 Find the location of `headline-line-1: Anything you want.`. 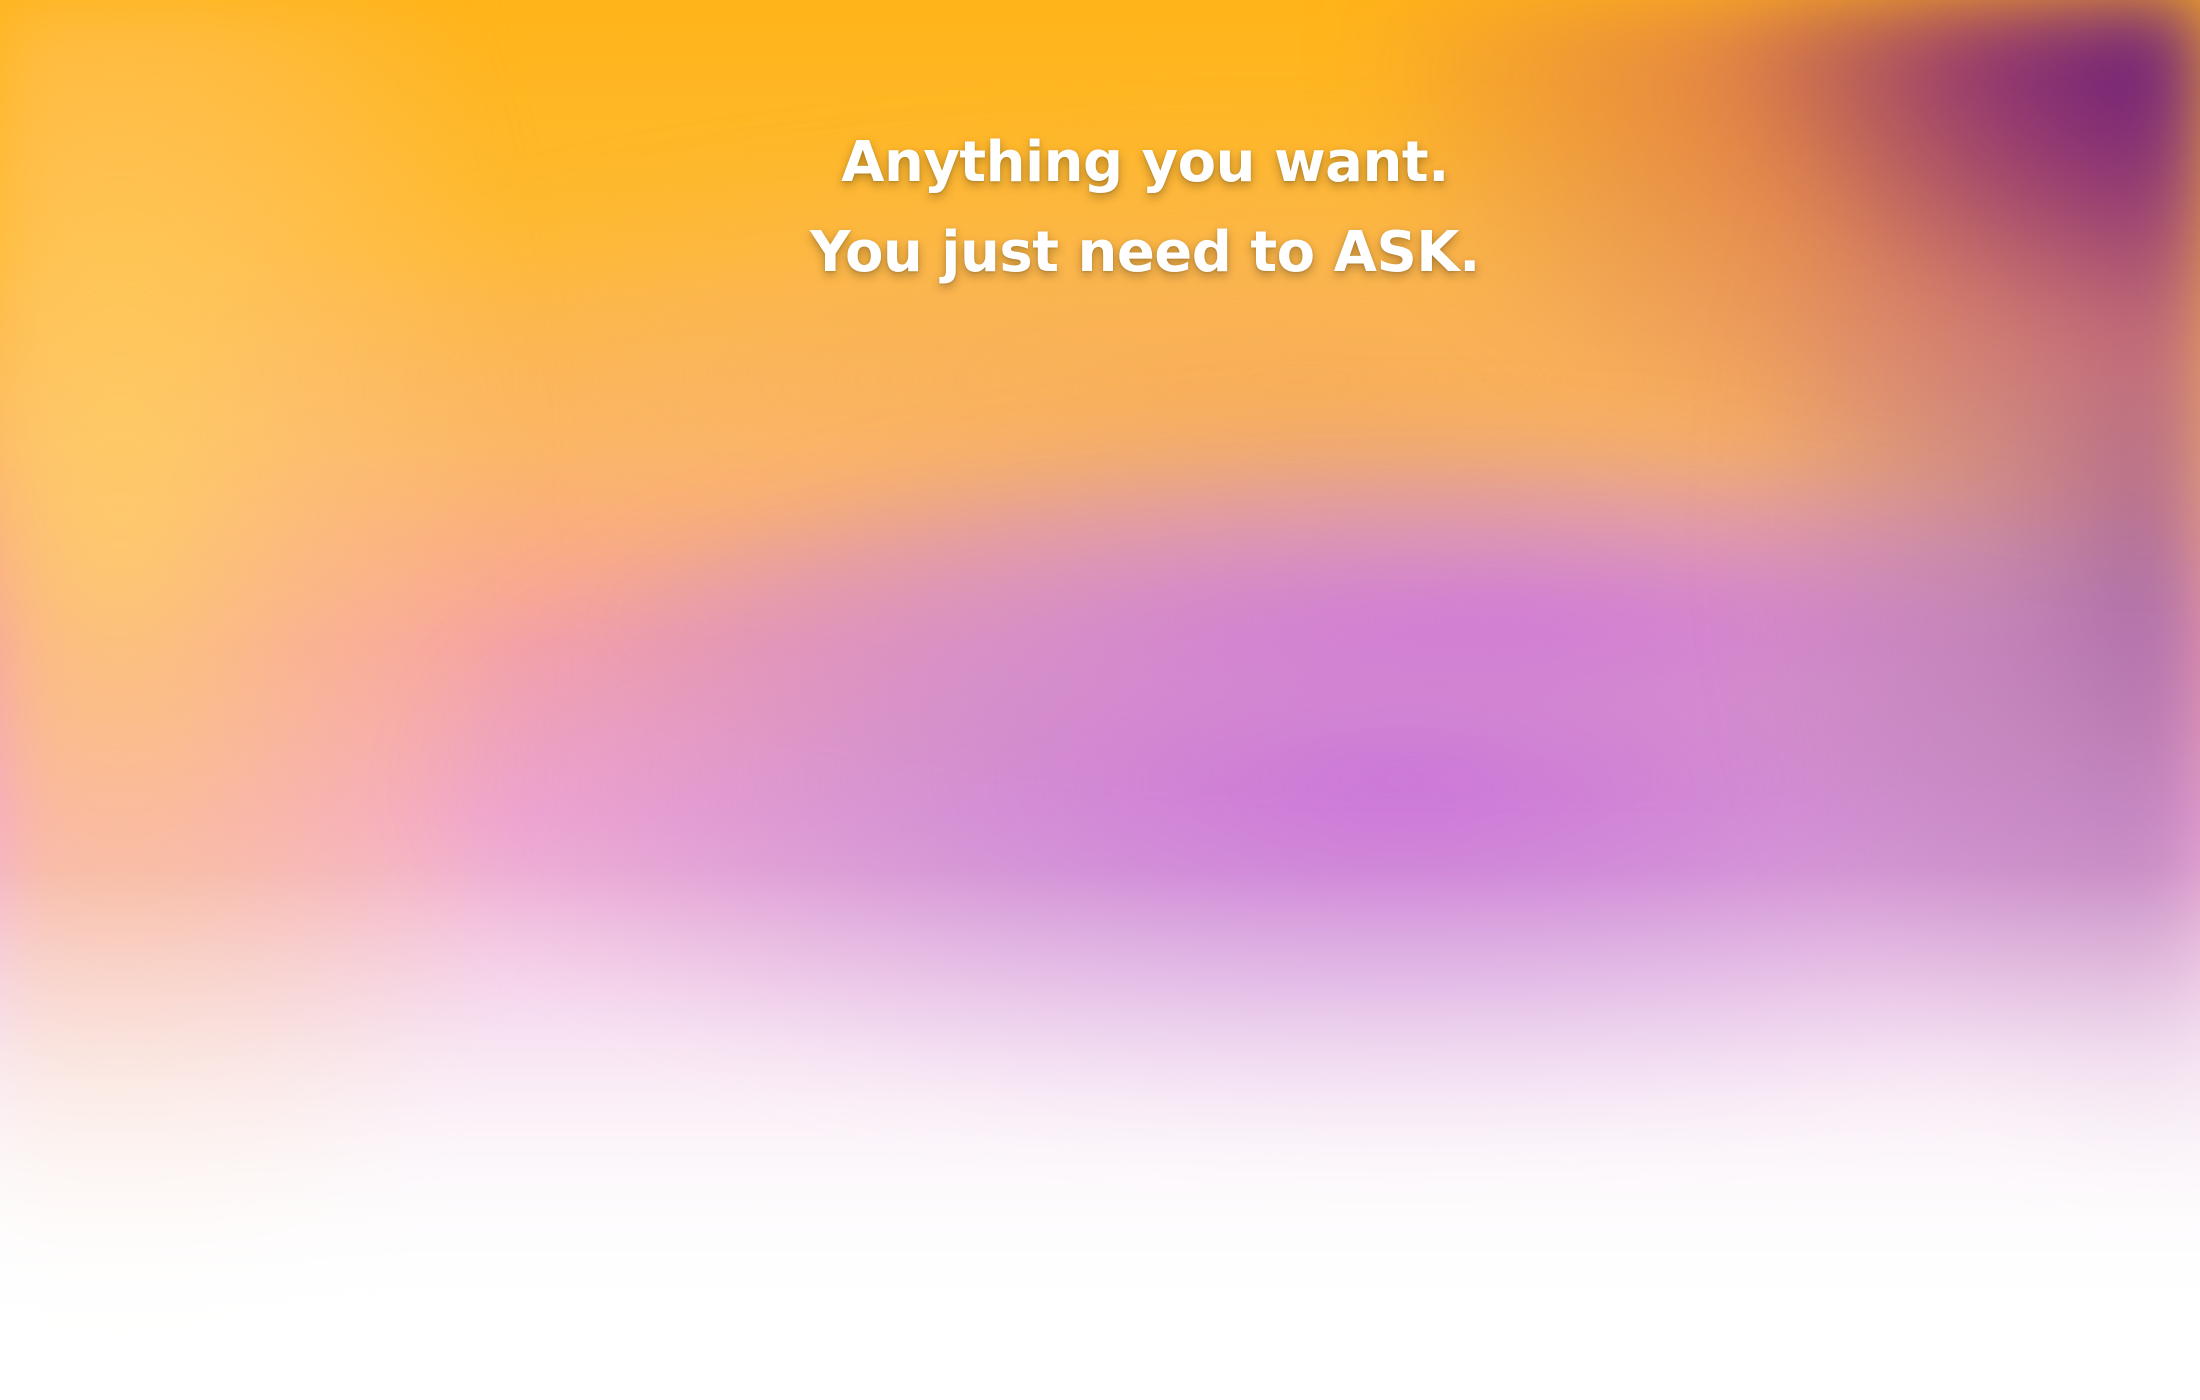

headline-line-1: Anything you want. is located at coordinates (1145, 162).